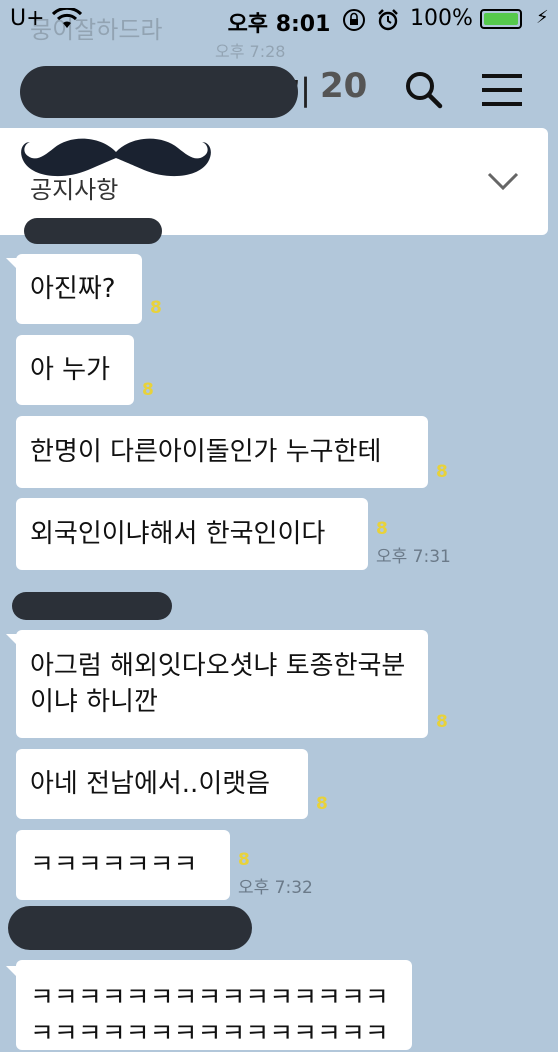 The height and width of the screenshot is (1052, 558). What do you see at coordinates (354, 23) in the screenshot?
I see `orientation-lock-icon` at bounding box center [354, 23].